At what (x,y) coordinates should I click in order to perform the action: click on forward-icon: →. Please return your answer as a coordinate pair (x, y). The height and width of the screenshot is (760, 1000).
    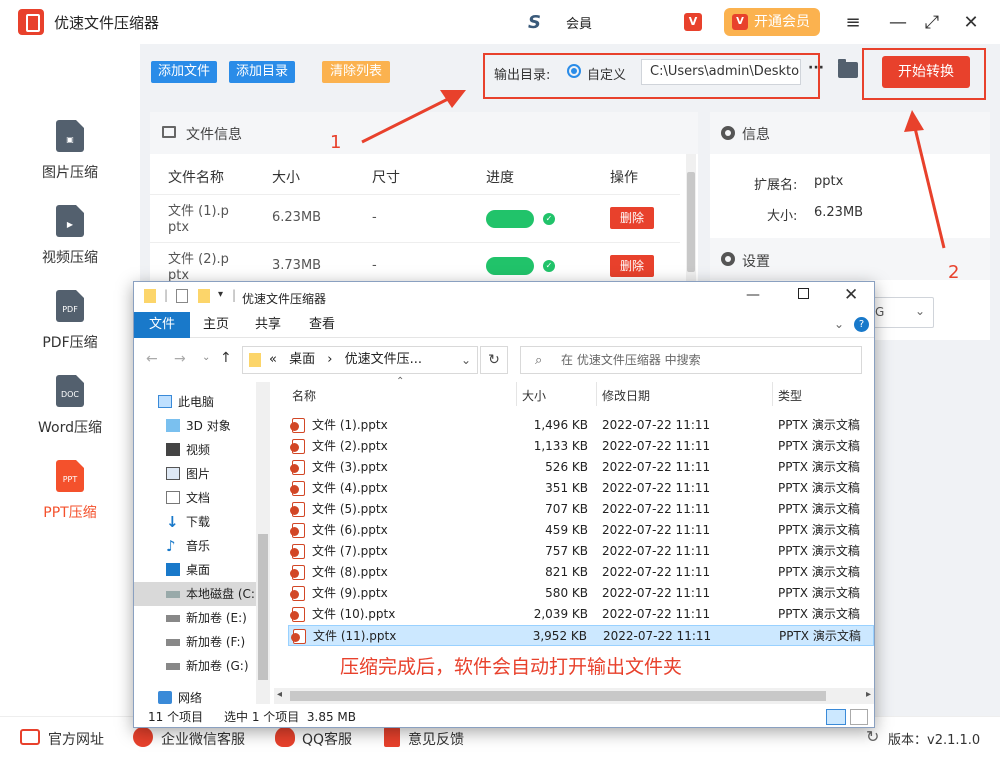
    Looking at the image, I should click on (180, 359).